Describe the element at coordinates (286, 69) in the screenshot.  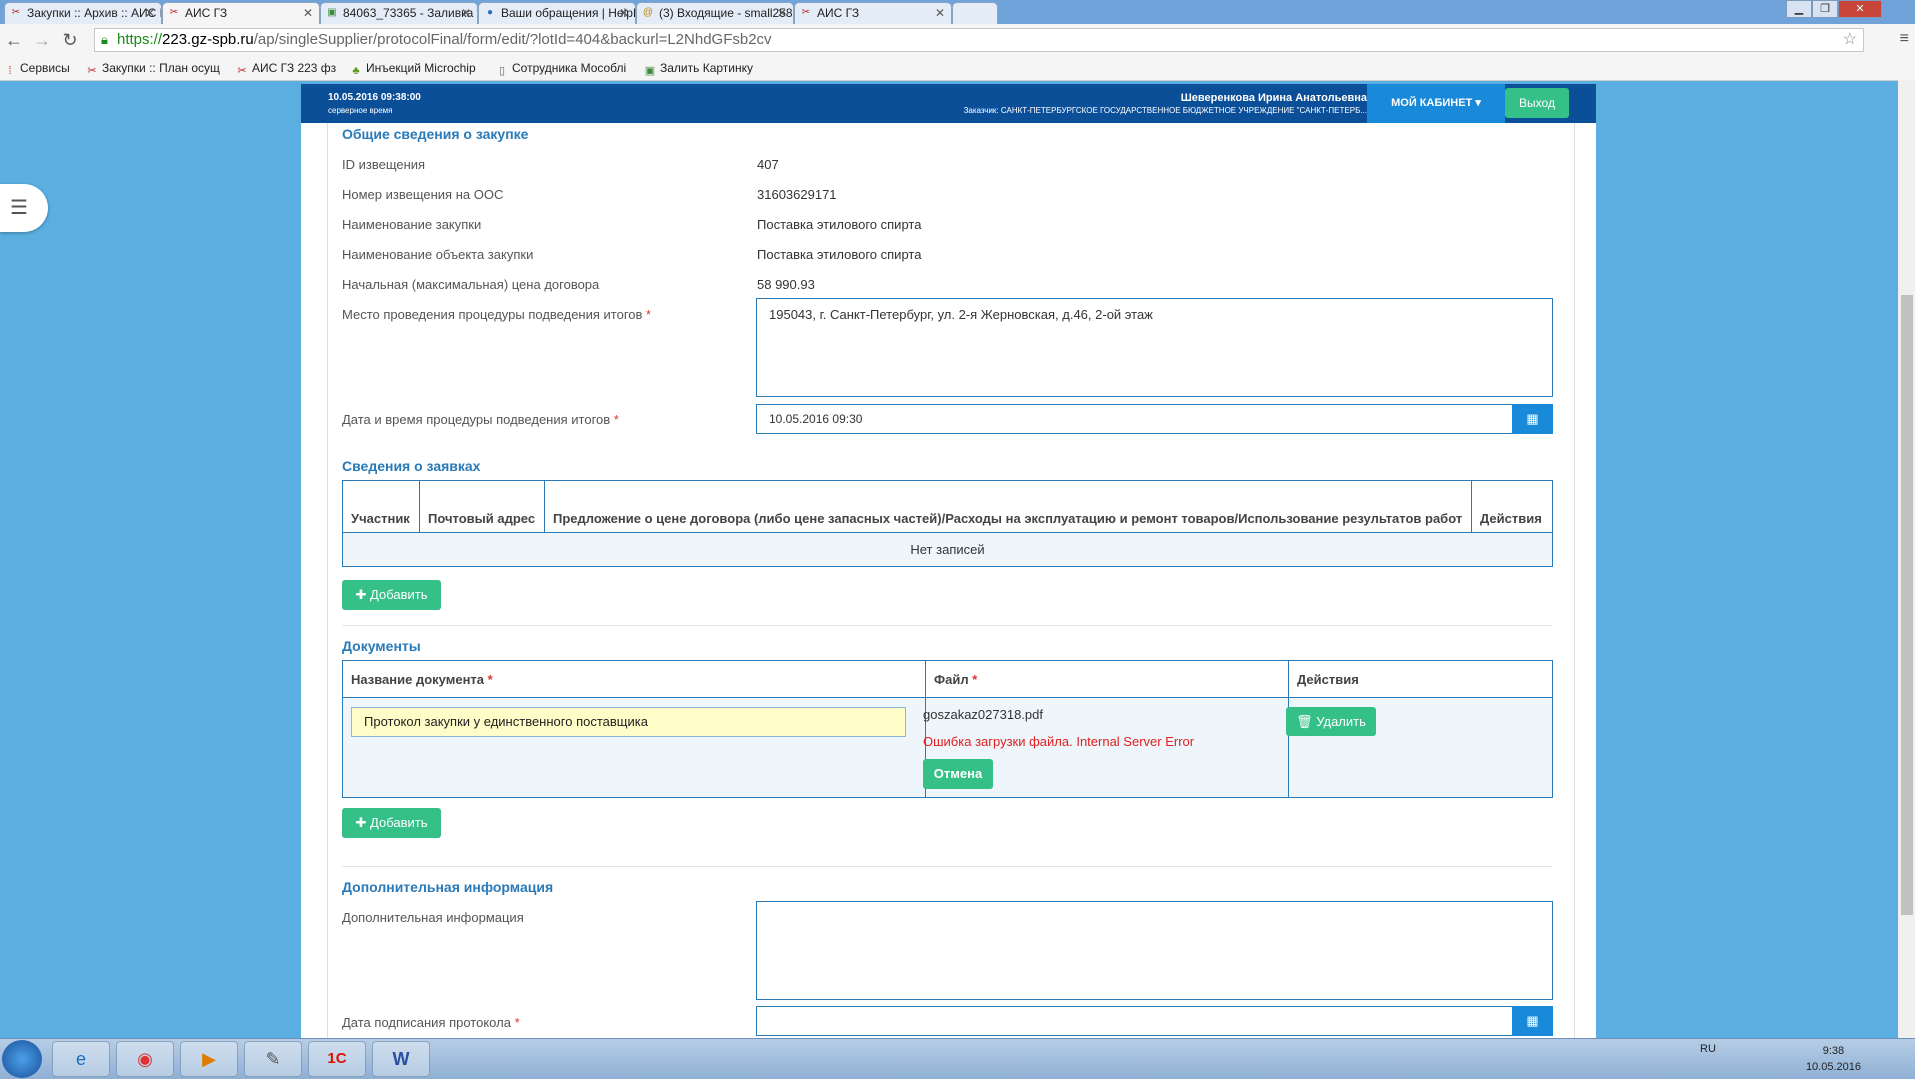
I see `bookmark-item: ✂ АИС ГЗ 223 фз` at that location.